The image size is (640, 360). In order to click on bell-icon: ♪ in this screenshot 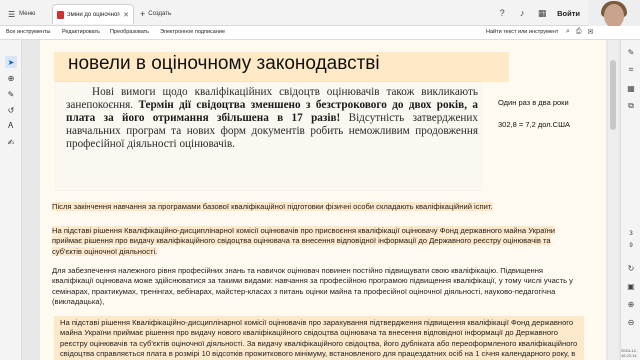, I will do `click(522, 13)`.